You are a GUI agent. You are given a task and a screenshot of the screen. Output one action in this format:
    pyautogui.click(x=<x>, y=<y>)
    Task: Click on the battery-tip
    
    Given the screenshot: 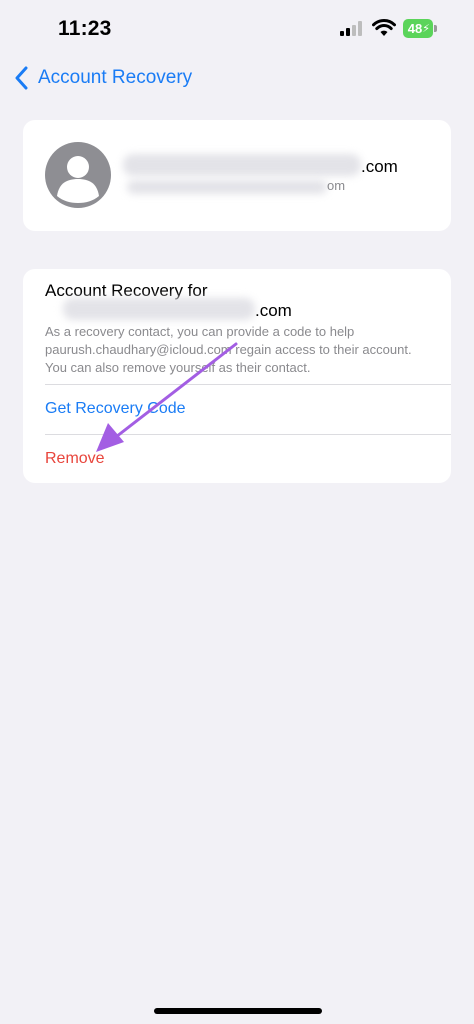 What is the action you would take?
    pyautogui.click(x=435, y=28)
    